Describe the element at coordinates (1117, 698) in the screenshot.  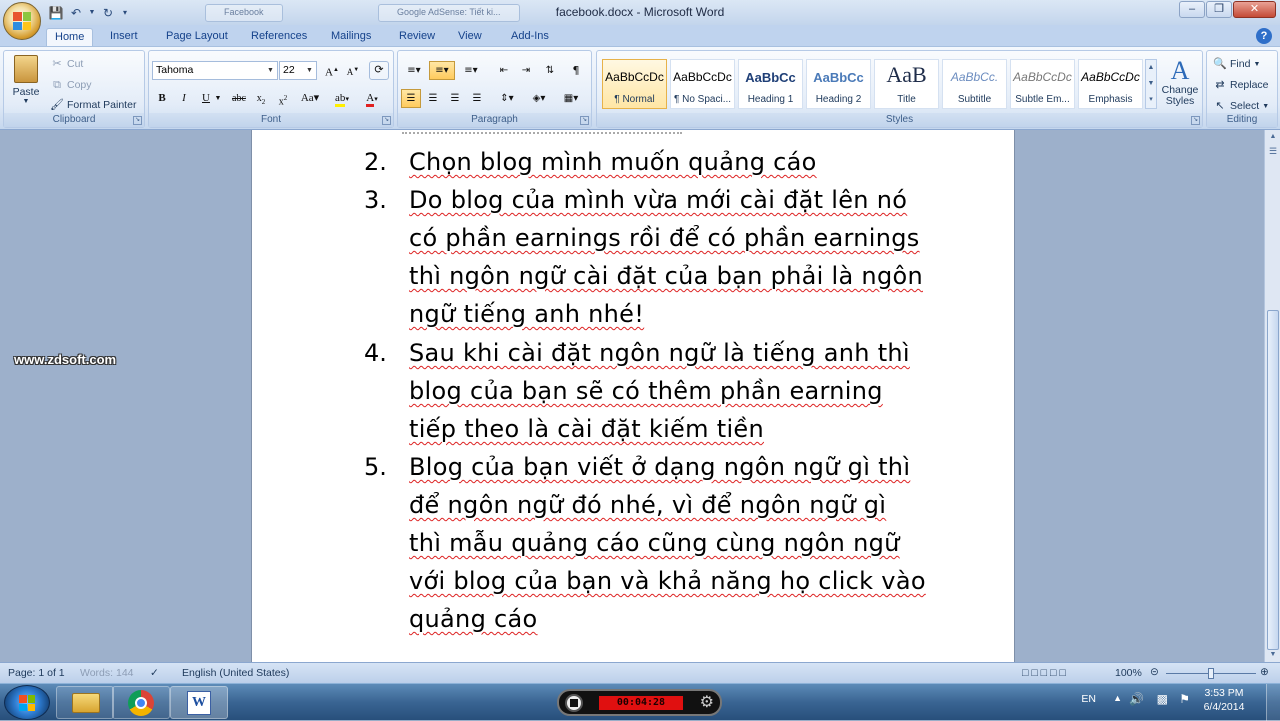
I see `show-hidden-icons-icon: ▲` at that location.